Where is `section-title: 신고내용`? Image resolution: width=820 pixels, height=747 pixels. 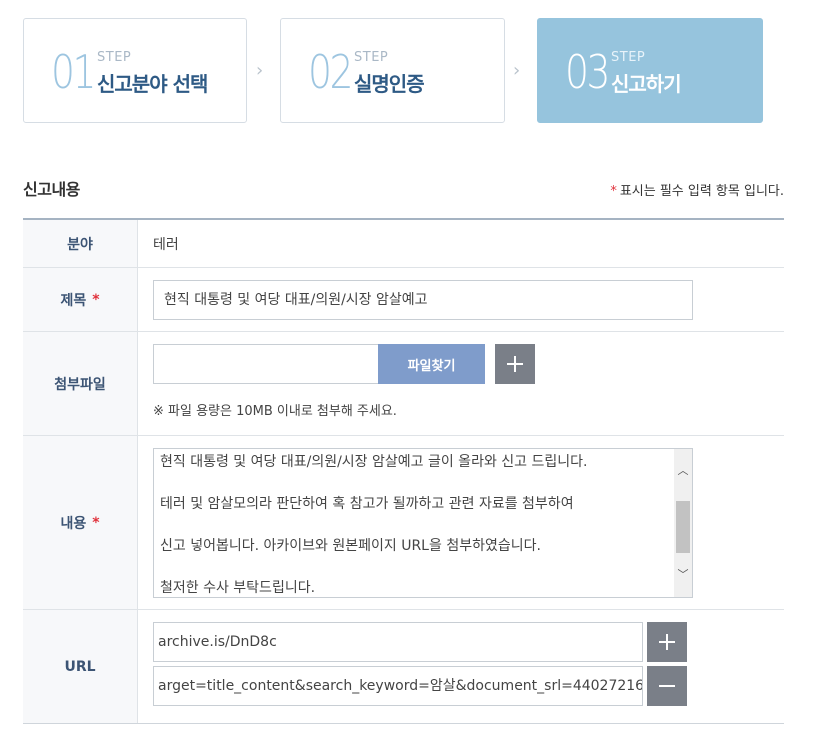 section-title: 신고내용 is located at coordinates (51, 189).